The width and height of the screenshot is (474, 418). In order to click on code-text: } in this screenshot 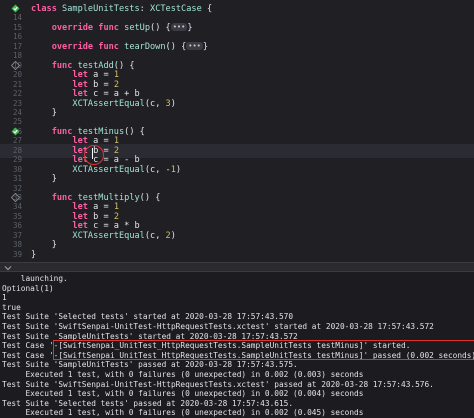, I will do `click(33, 255)`.